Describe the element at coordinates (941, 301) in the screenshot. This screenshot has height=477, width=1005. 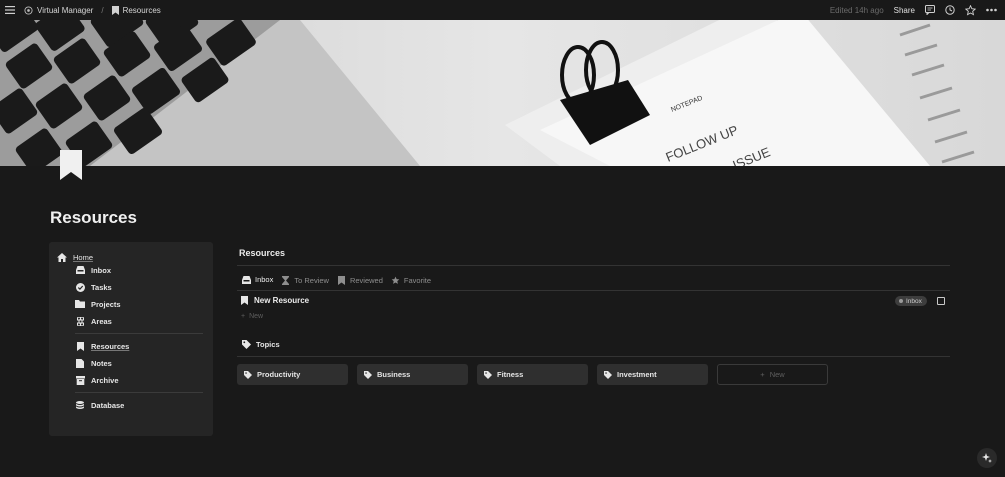
I see `favorite-checkbox` at that location.